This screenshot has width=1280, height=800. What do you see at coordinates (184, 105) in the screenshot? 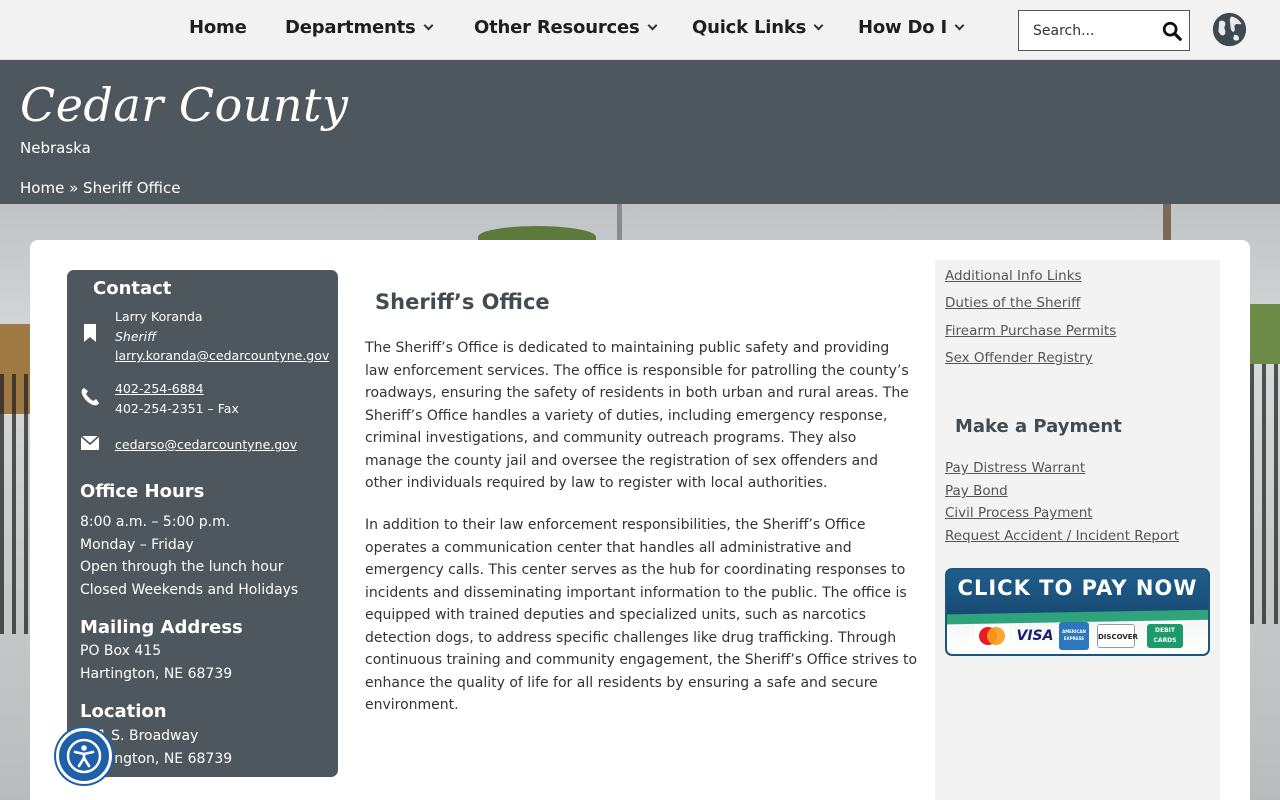
I see `site-title: Cedar County` at bounding box center [184, 105].